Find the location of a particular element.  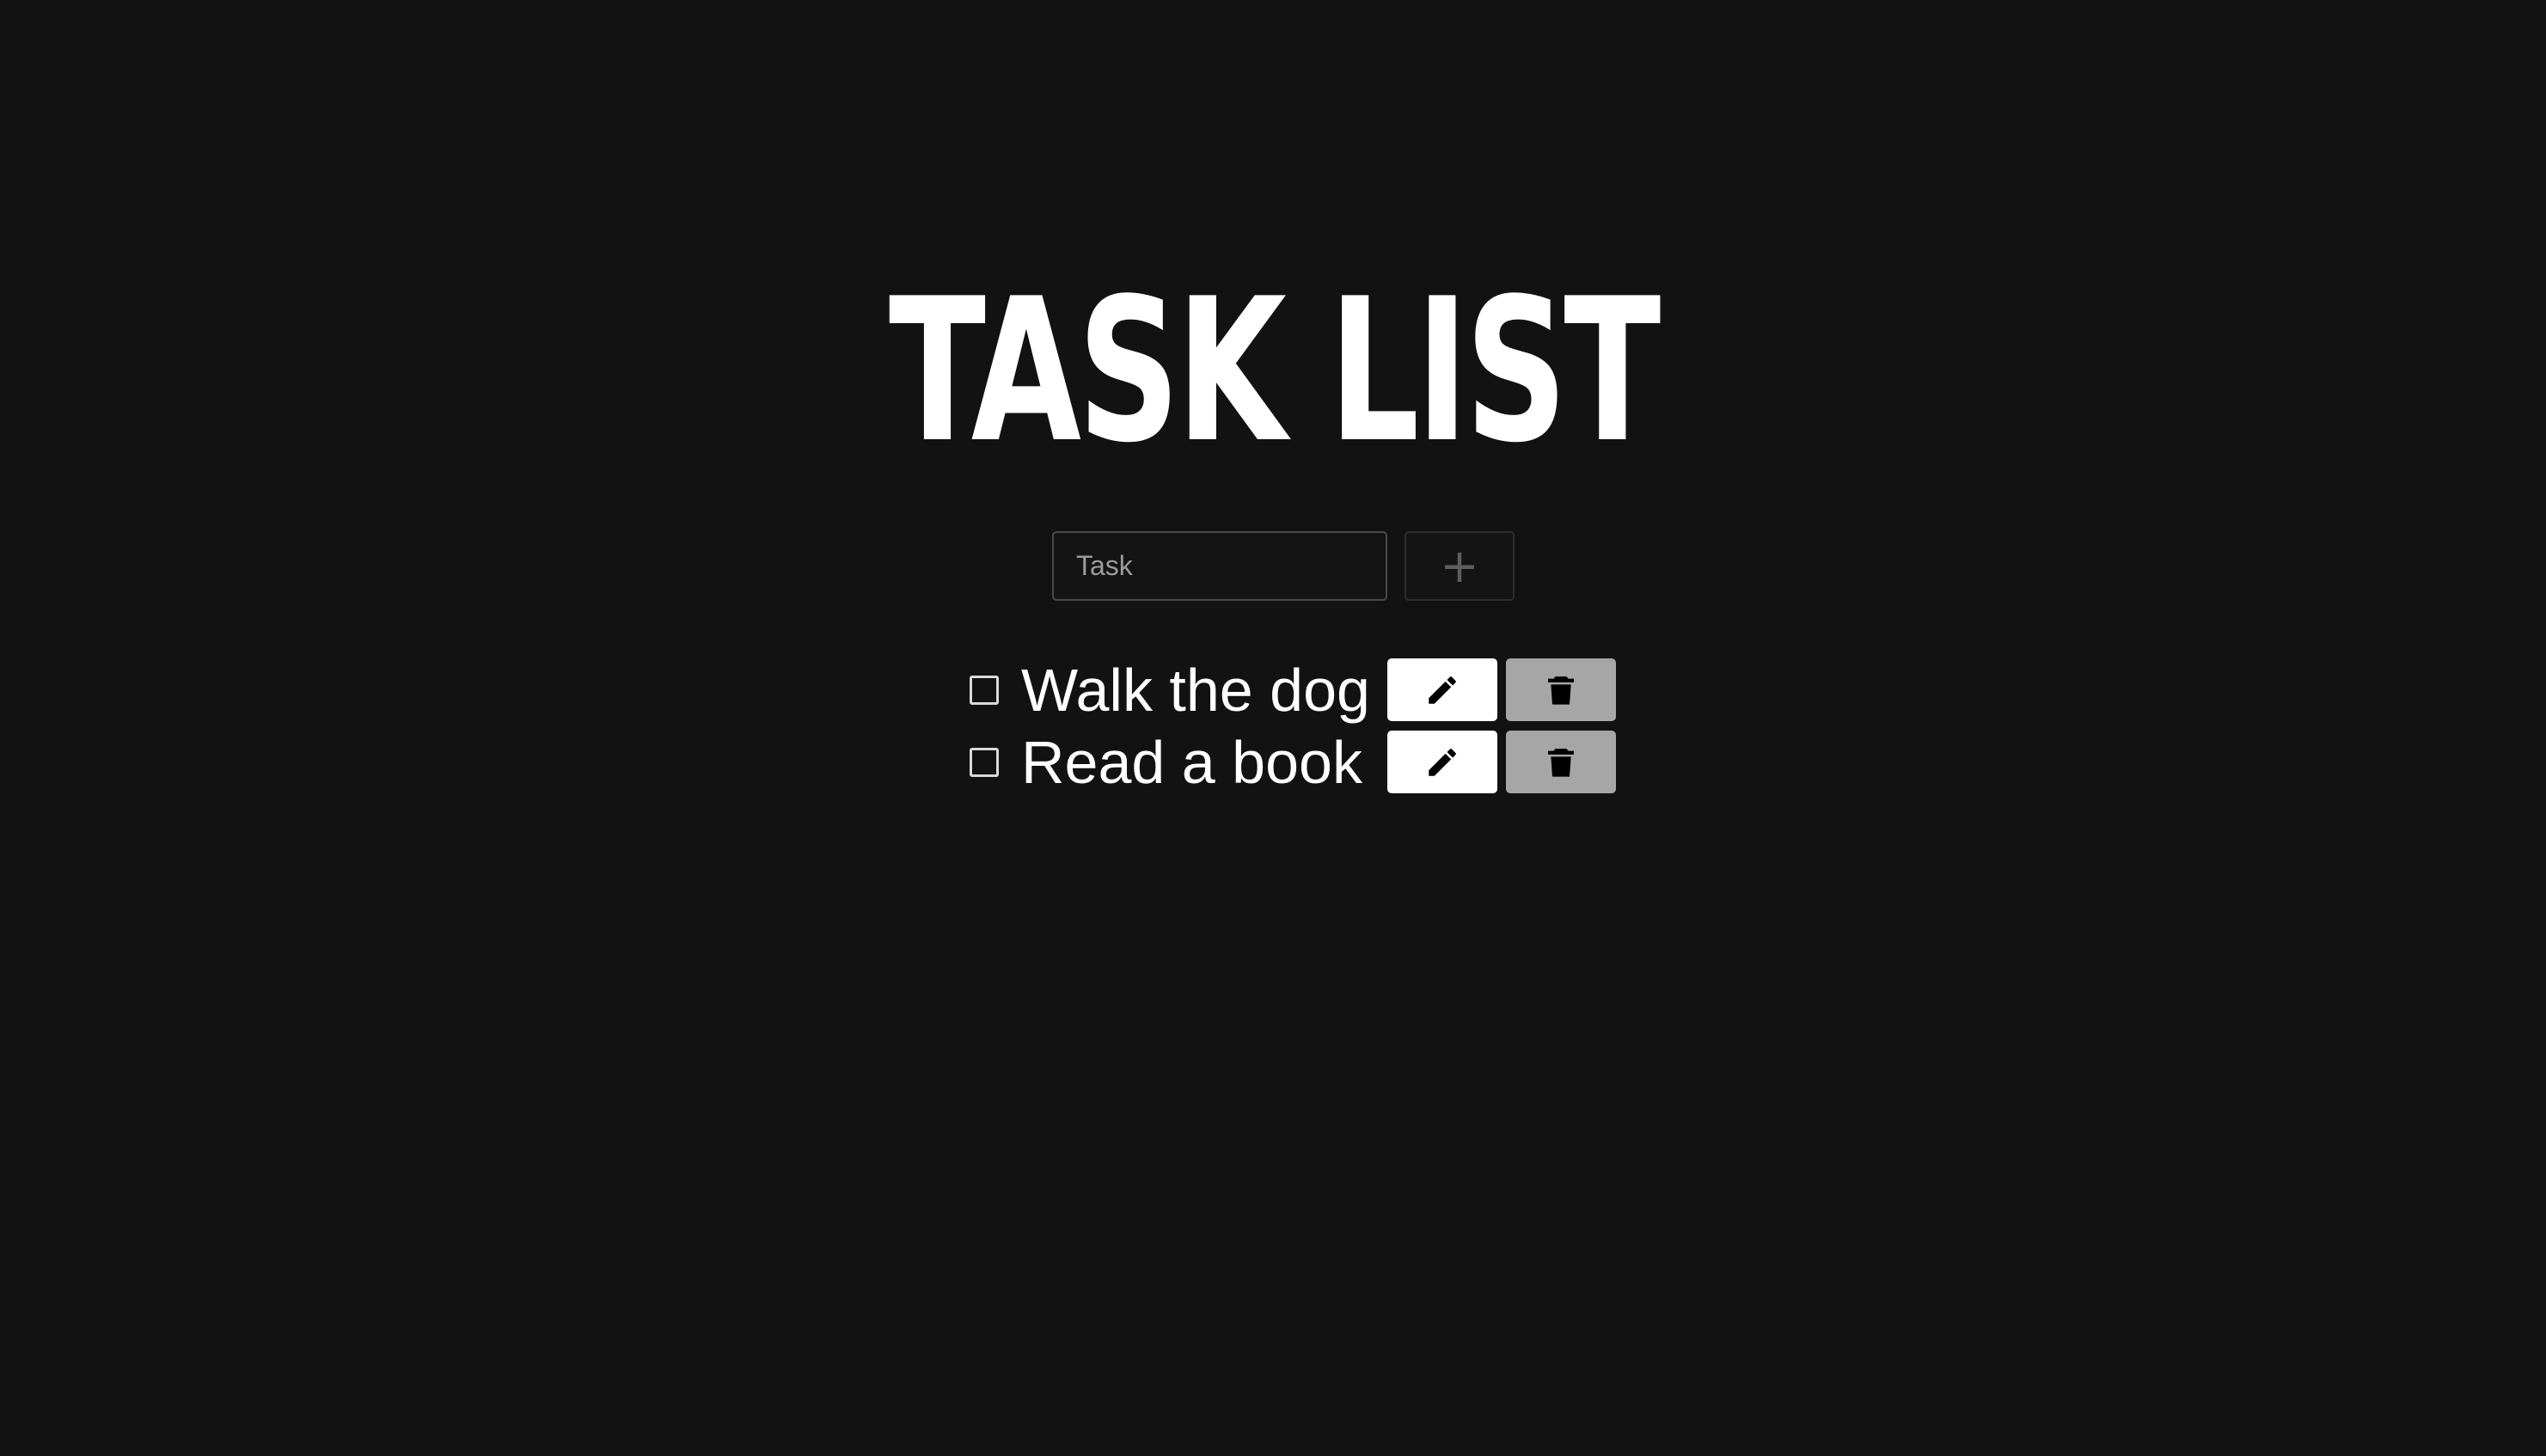

task-item: Read a book is located at coordinates (1293, 762).